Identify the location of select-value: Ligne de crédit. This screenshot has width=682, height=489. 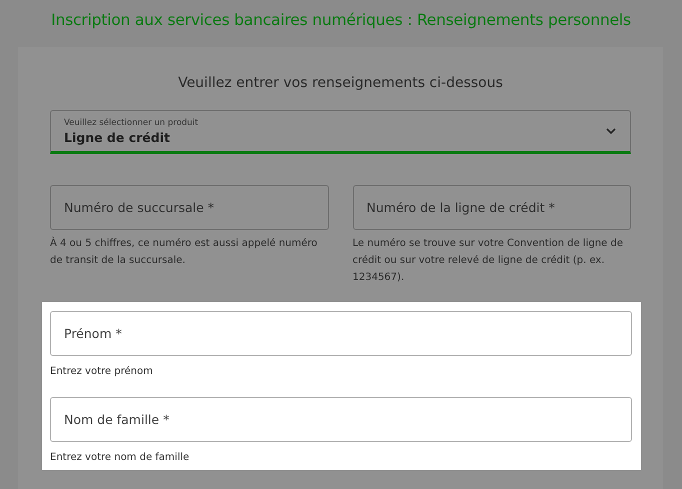
(117, 137).